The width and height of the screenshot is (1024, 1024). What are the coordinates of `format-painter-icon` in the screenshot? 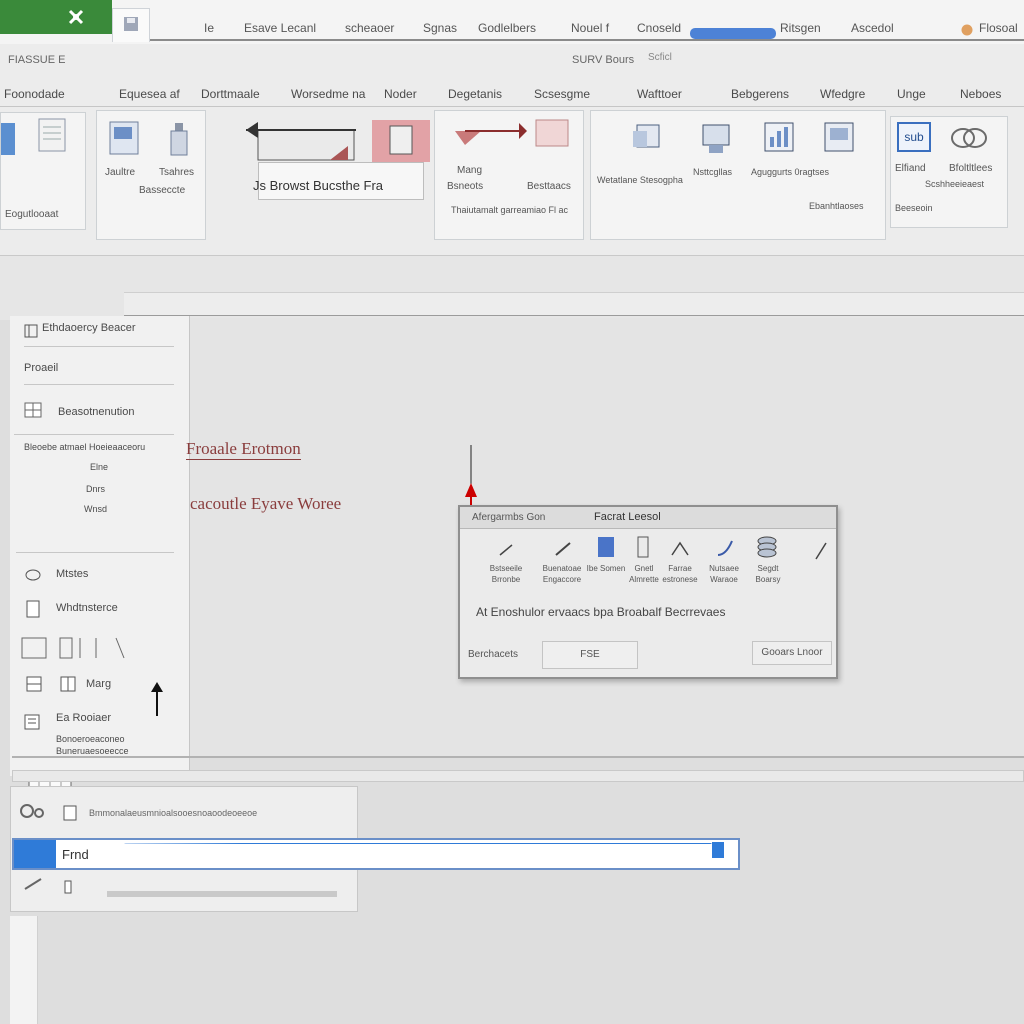 It's located at (52, 135).